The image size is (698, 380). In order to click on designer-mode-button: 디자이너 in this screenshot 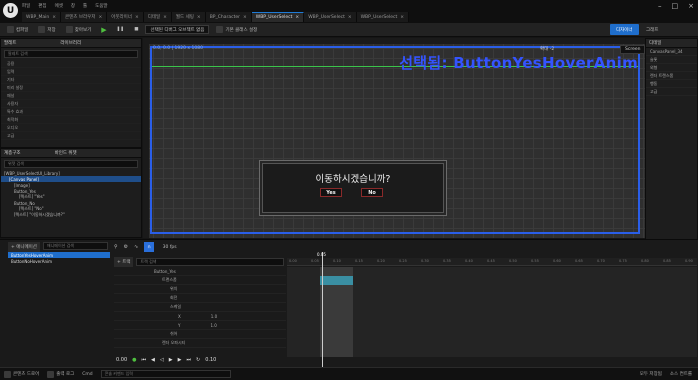, I will do `click(624, 29)`.